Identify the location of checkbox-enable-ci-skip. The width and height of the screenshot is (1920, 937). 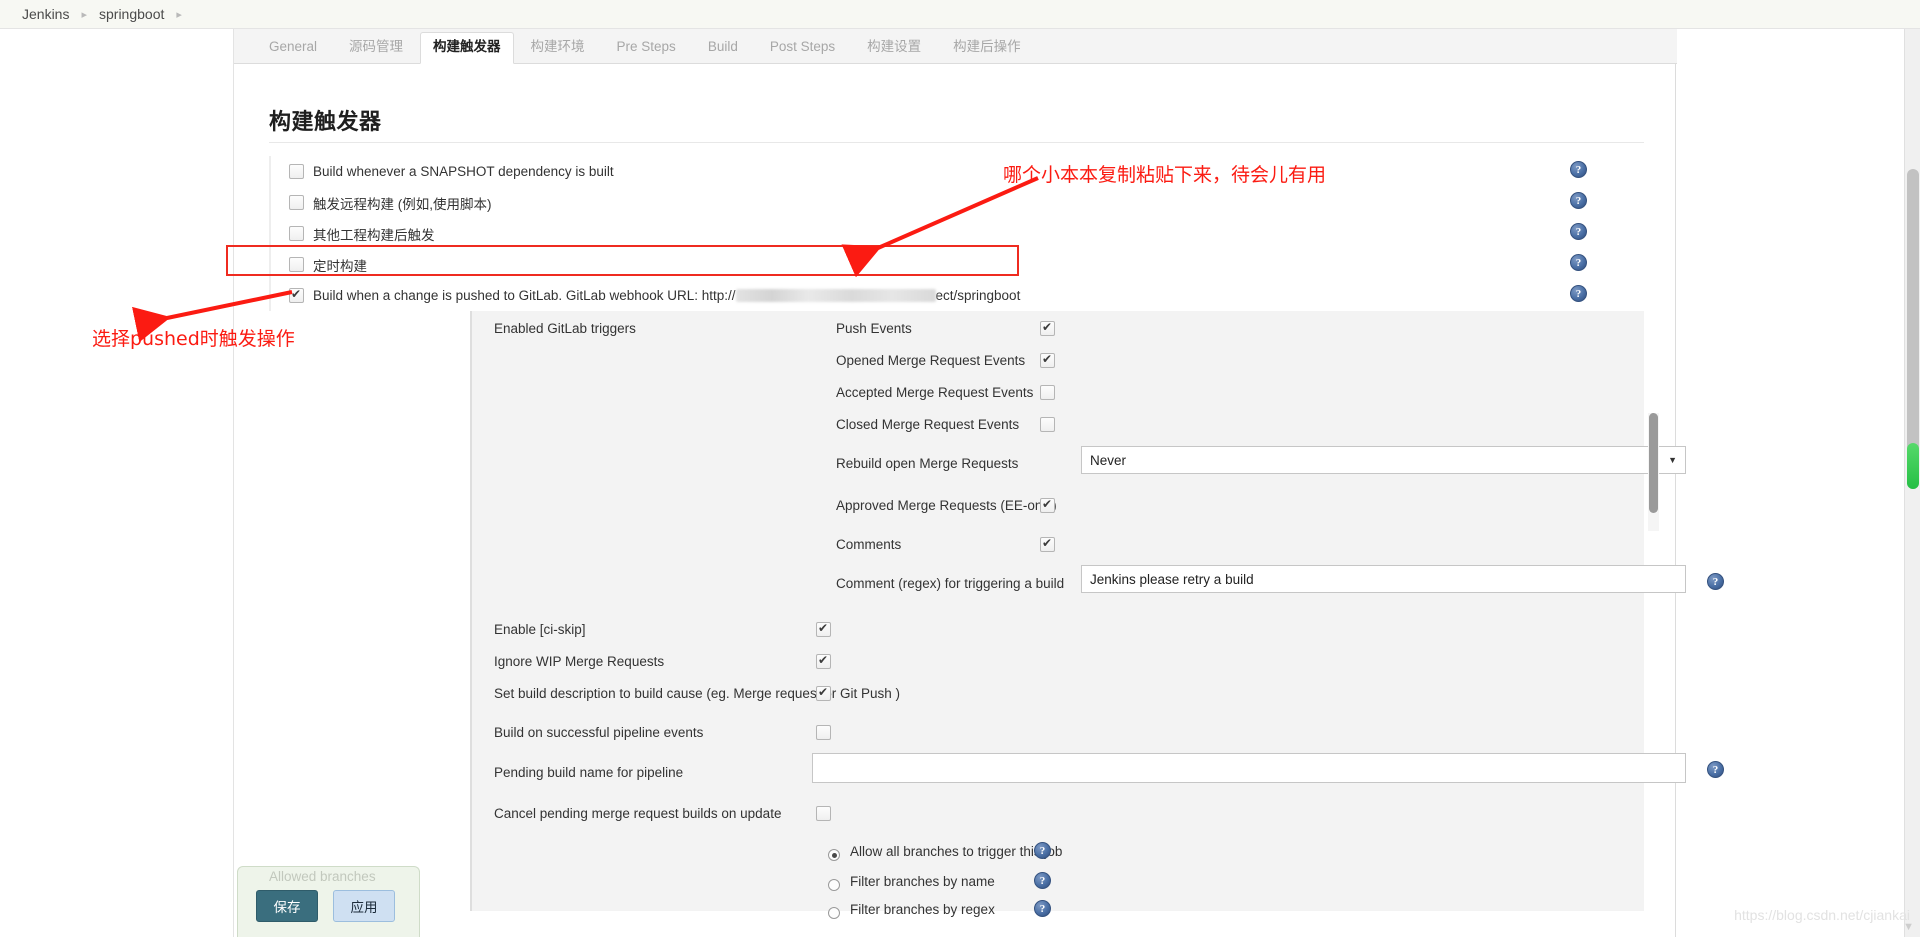
(823, 628).